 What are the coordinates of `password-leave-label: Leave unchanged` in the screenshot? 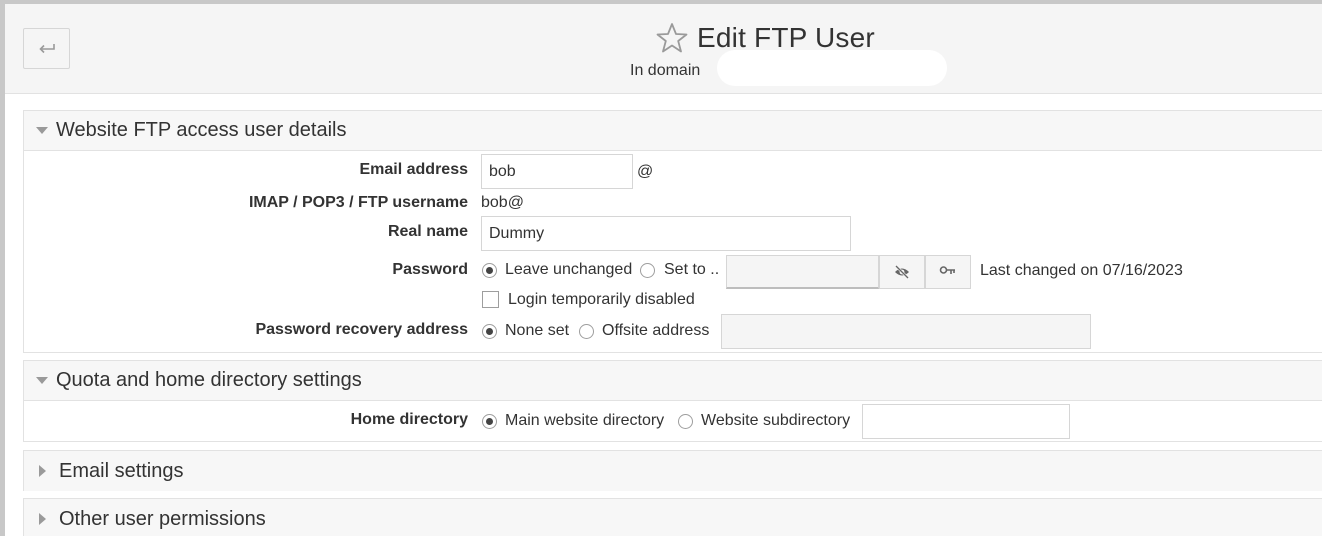 It's located at (569, 269).